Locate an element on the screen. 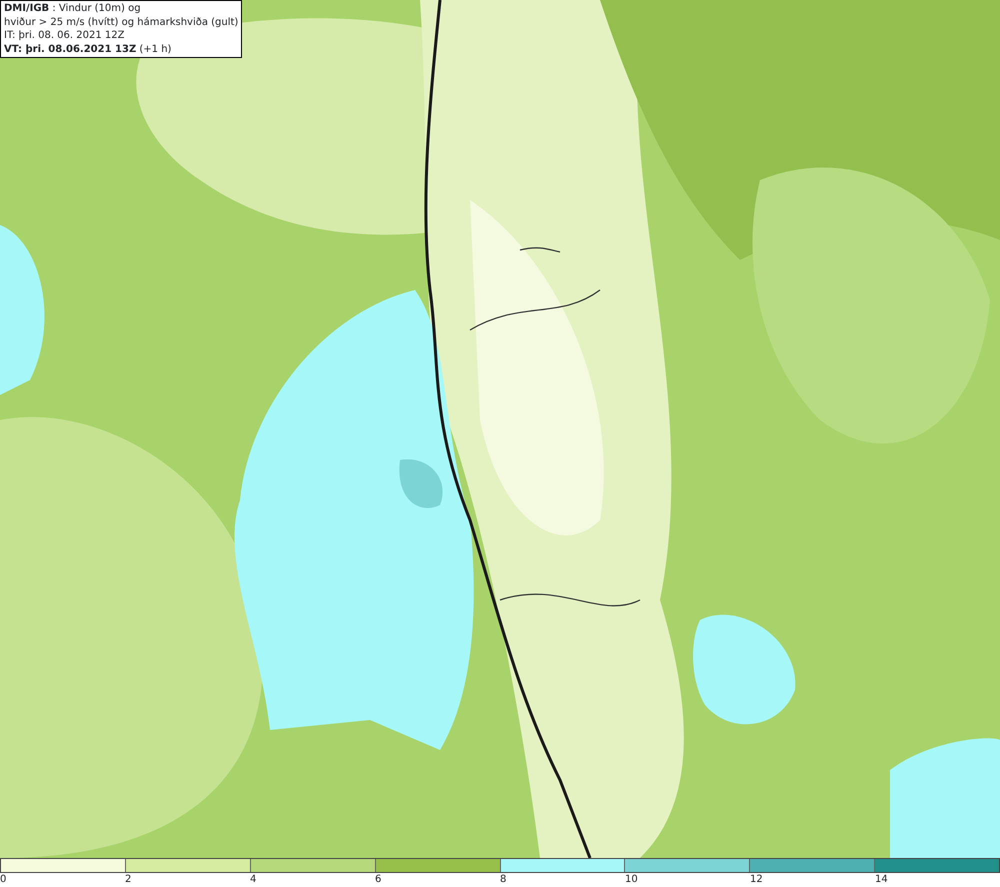 The image size is (1000, 887). legend-tick-label: 0 is located at coordinates (3, 879).